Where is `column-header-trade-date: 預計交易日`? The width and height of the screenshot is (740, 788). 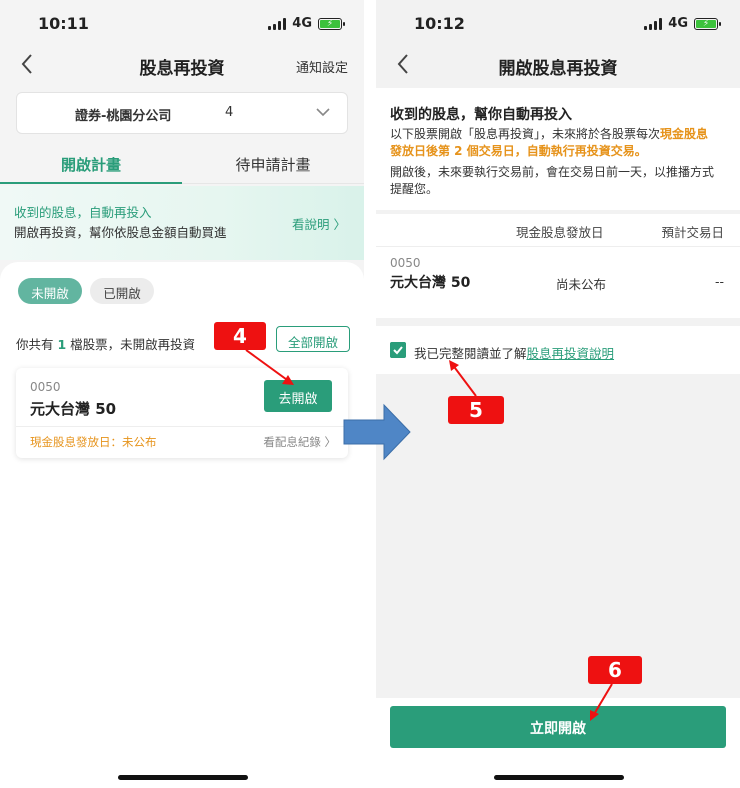
column-header-trade-date: 預計交易日 is located at coordinates (692, 232).